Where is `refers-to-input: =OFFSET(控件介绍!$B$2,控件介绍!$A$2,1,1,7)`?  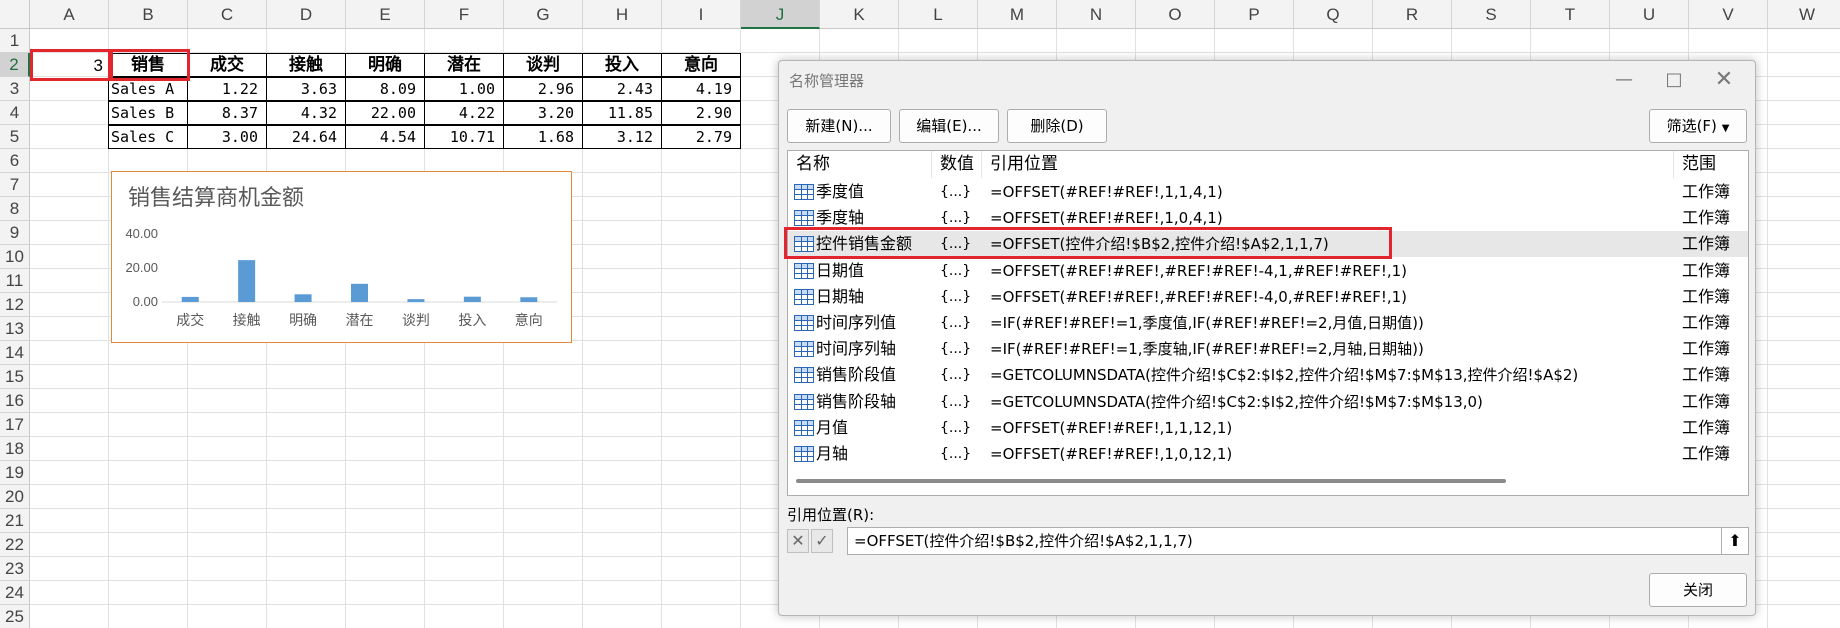
refers-to-input: =OFFSET(控件介绍!$B$2,控件介绍!$A$2,1,1,7) is located at coordinates (1286, 541).